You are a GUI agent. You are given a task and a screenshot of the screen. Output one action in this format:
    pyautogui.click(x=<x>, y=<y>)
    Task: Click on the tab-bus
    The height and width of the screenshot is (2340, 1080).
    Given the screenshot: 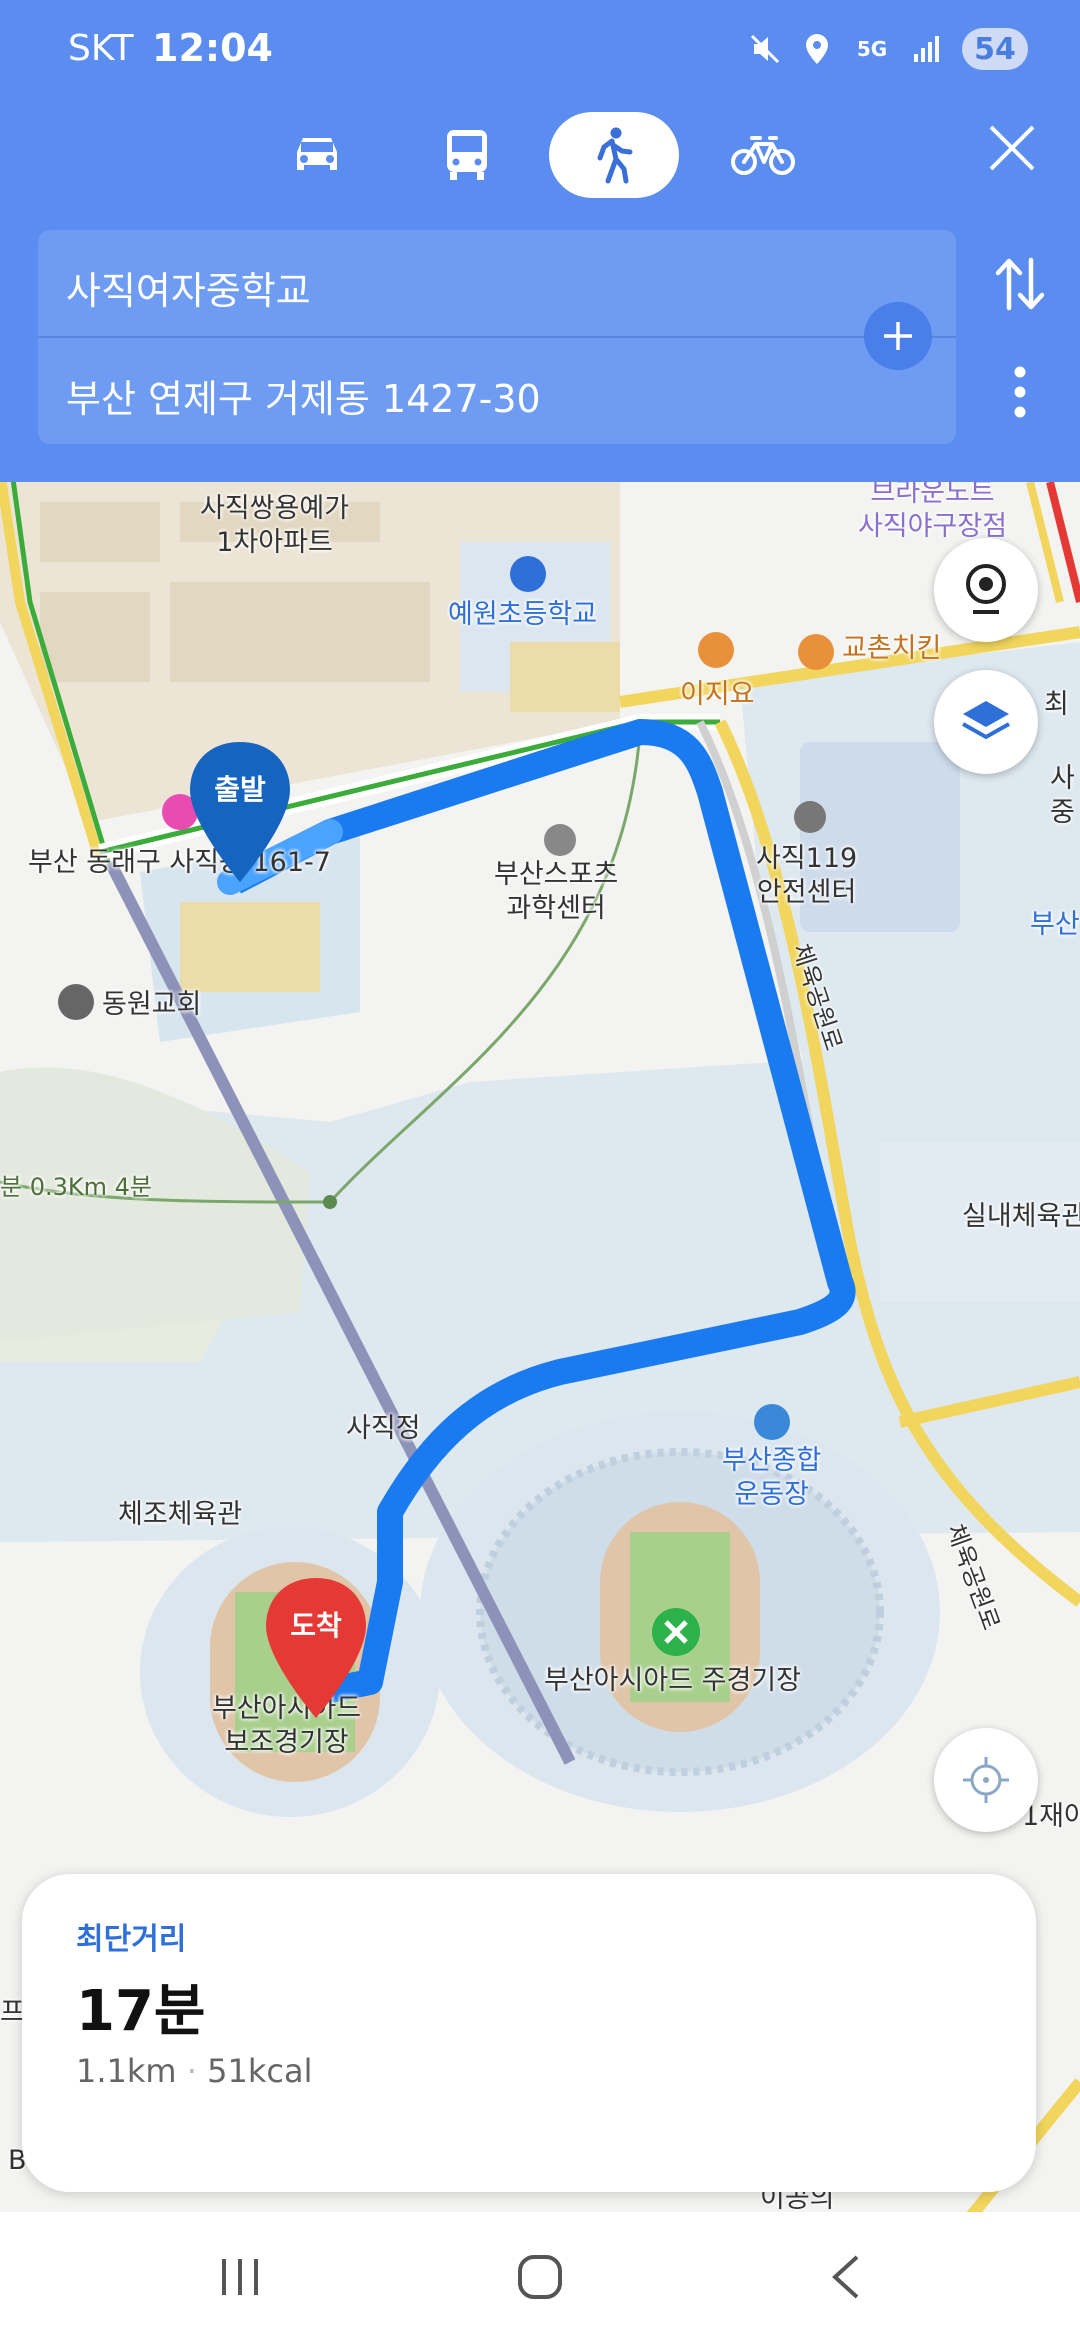 What is the action you would take?
    pyautogui.click(x=467, y=155)
    